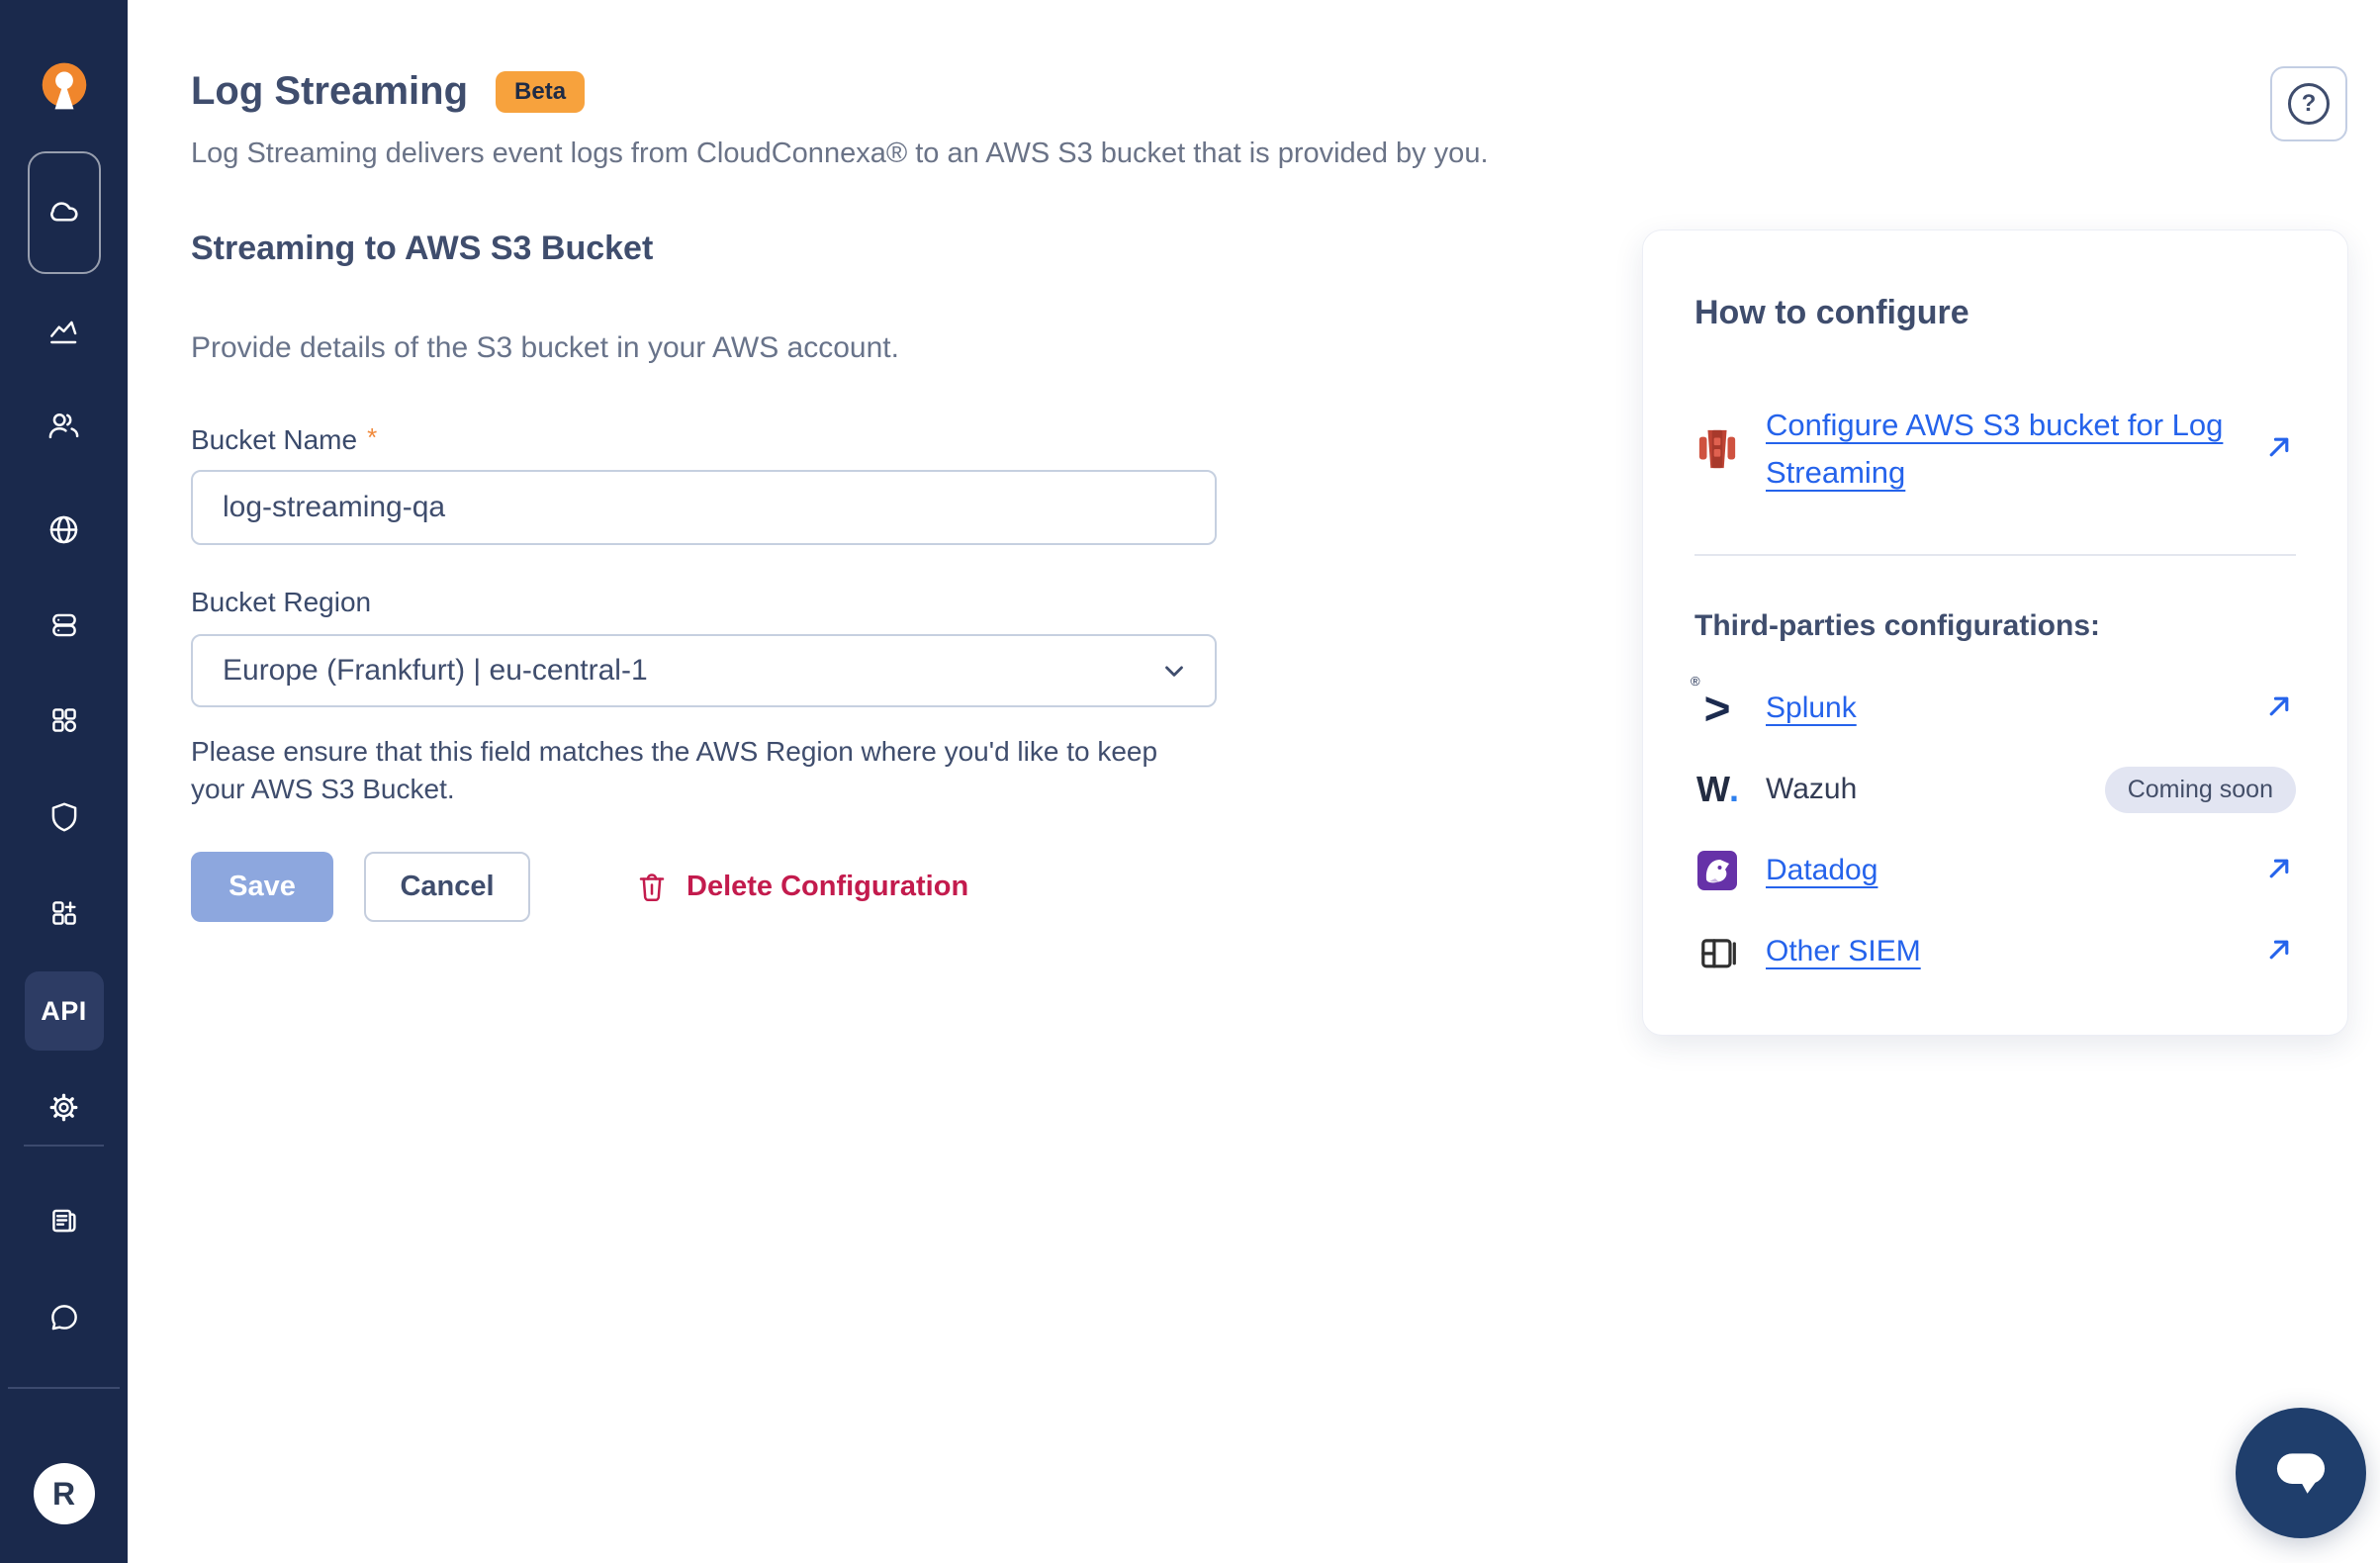  What do you see at coordinates (1821, 871) in the screenshot?
I see `datadog-link: Datadog` at bounding box center [1821, 871].